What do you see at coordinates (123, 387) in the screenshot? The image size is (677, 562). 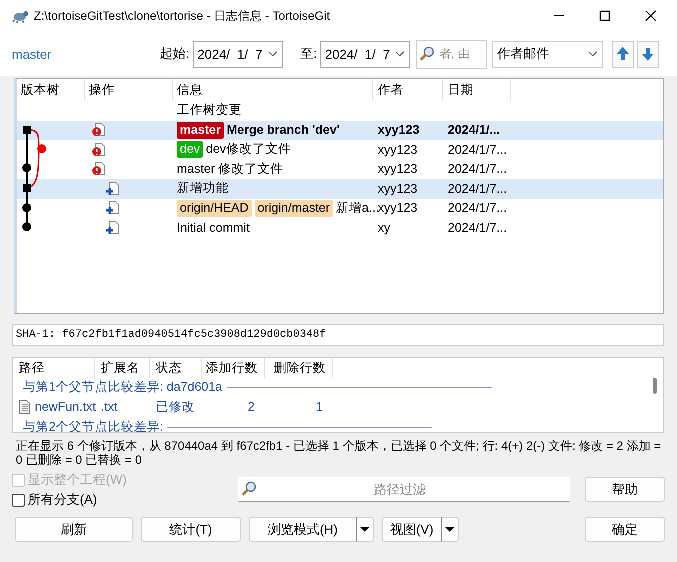 I see `group-header: 与第1个父节点比较差异: da7d601a` at bounding box center [123, 387].